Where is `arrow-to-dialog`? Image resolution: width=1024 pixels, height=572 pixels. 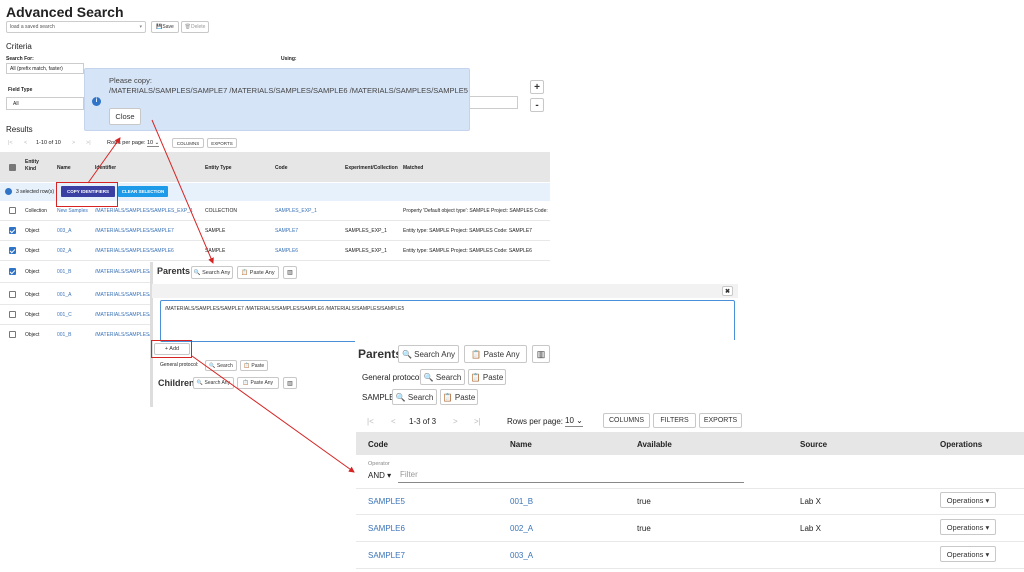 arrow-to-dialog is located at coordinates (104, 160).